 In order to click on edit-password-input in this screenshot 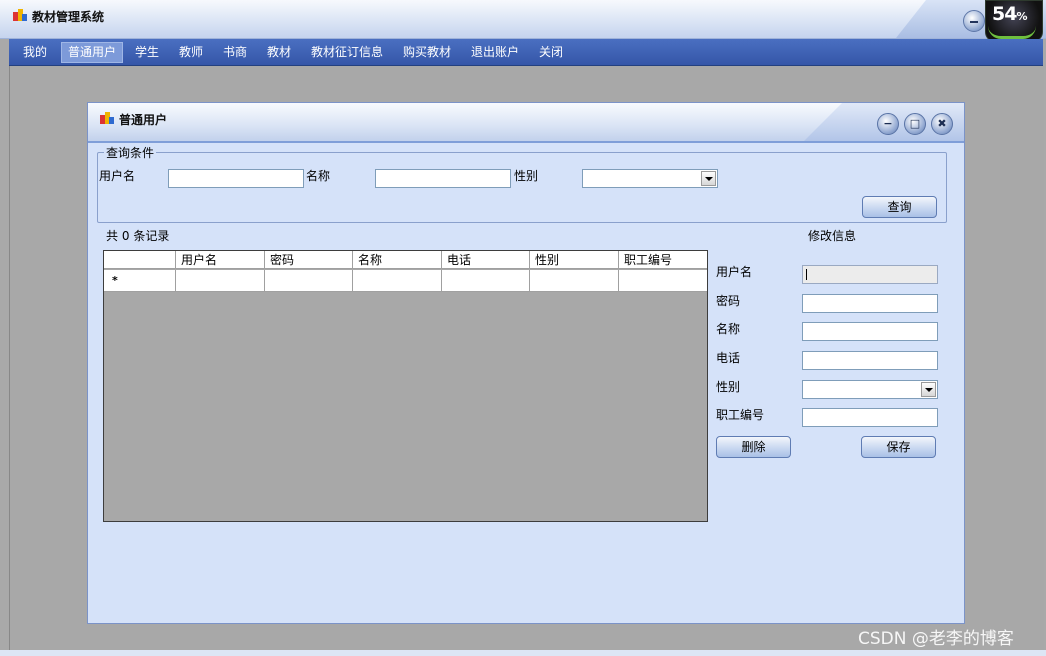, I will do `click(870, 303)`.